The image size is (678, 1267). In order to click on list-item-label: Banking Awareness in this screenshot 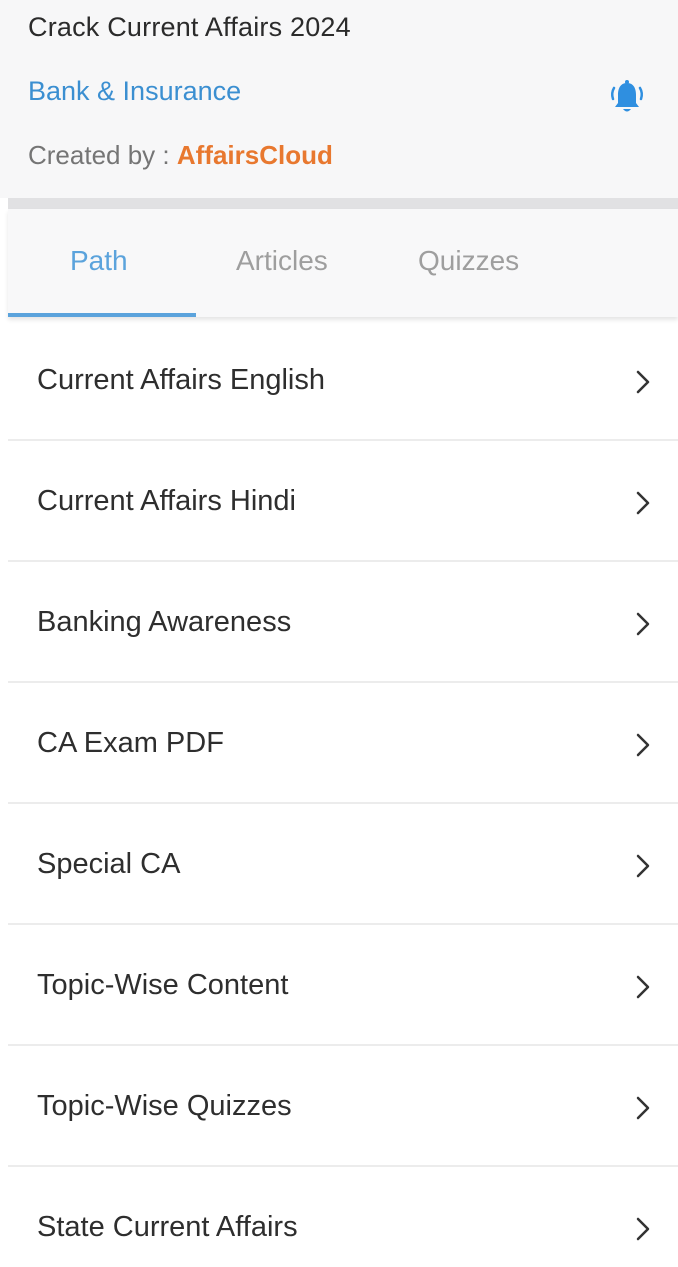, I will do `click(164, 622)`.